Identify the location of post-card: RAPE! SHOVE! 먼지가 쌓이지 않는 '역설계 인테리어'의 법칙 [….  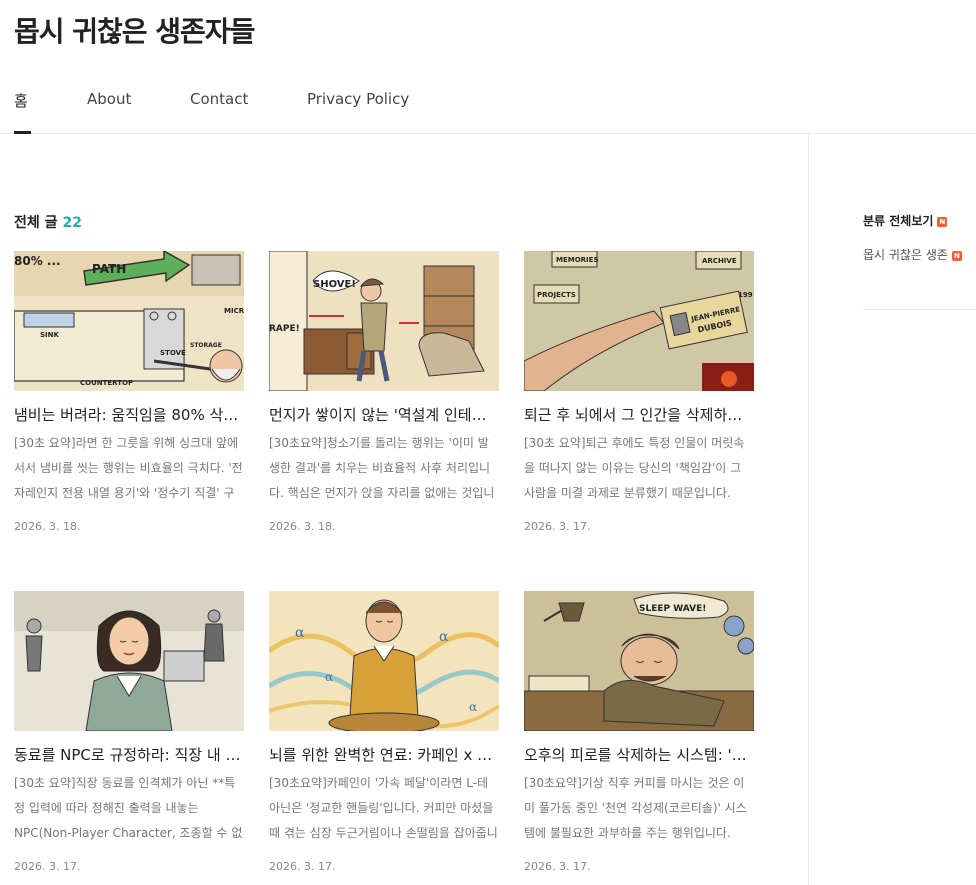
(384, 392).